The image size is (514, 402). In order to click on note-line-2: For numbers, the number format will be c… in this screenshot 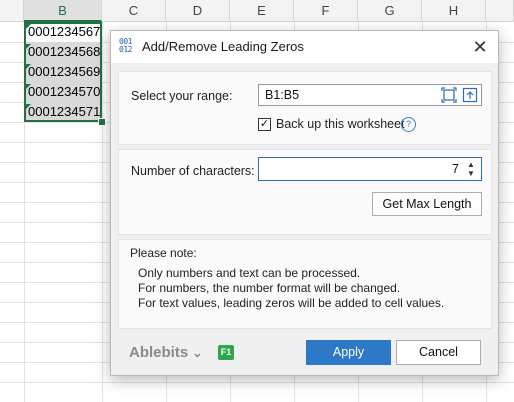, I will do `click(269, 288)`.